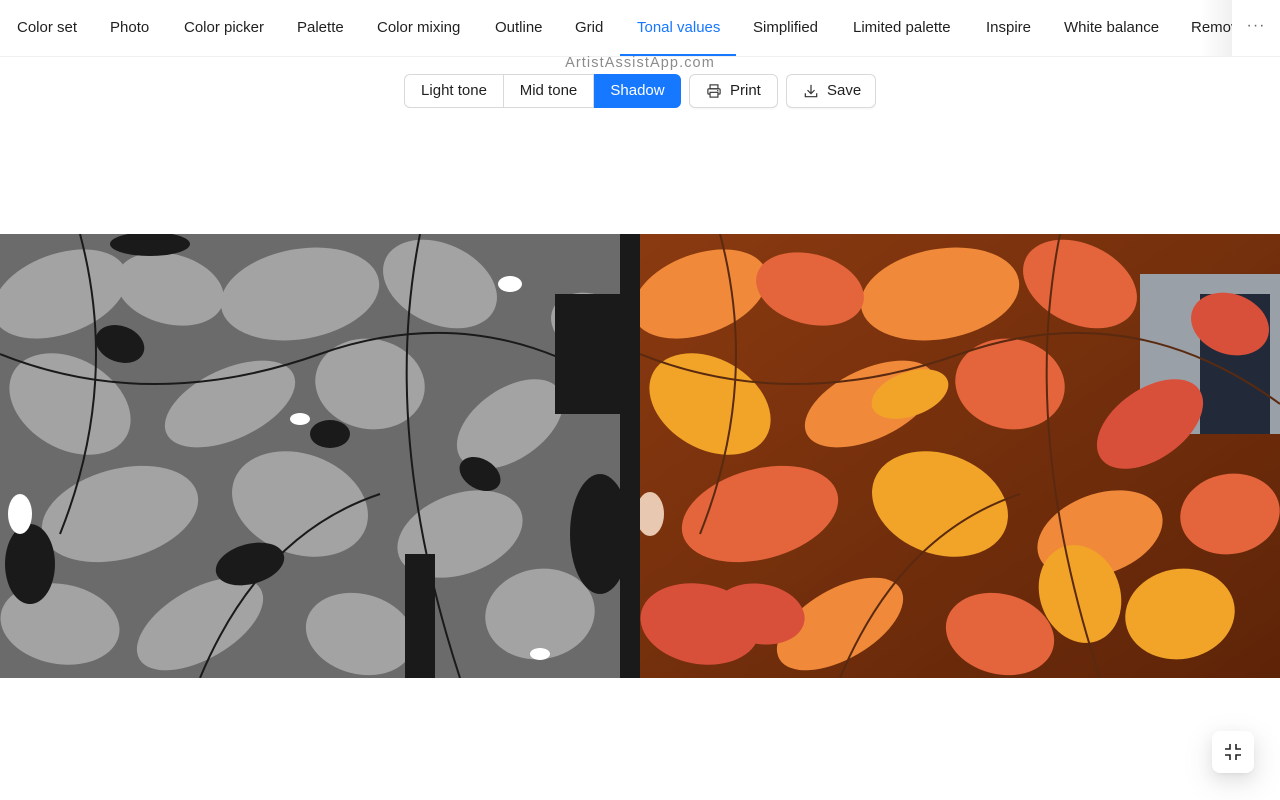 This screenshot has height=800, width=1280. What do you see at coordinates (224, 28) in the screenshot?
I see `tab-color-picker: Color picker` at bounding box center [224, 28].